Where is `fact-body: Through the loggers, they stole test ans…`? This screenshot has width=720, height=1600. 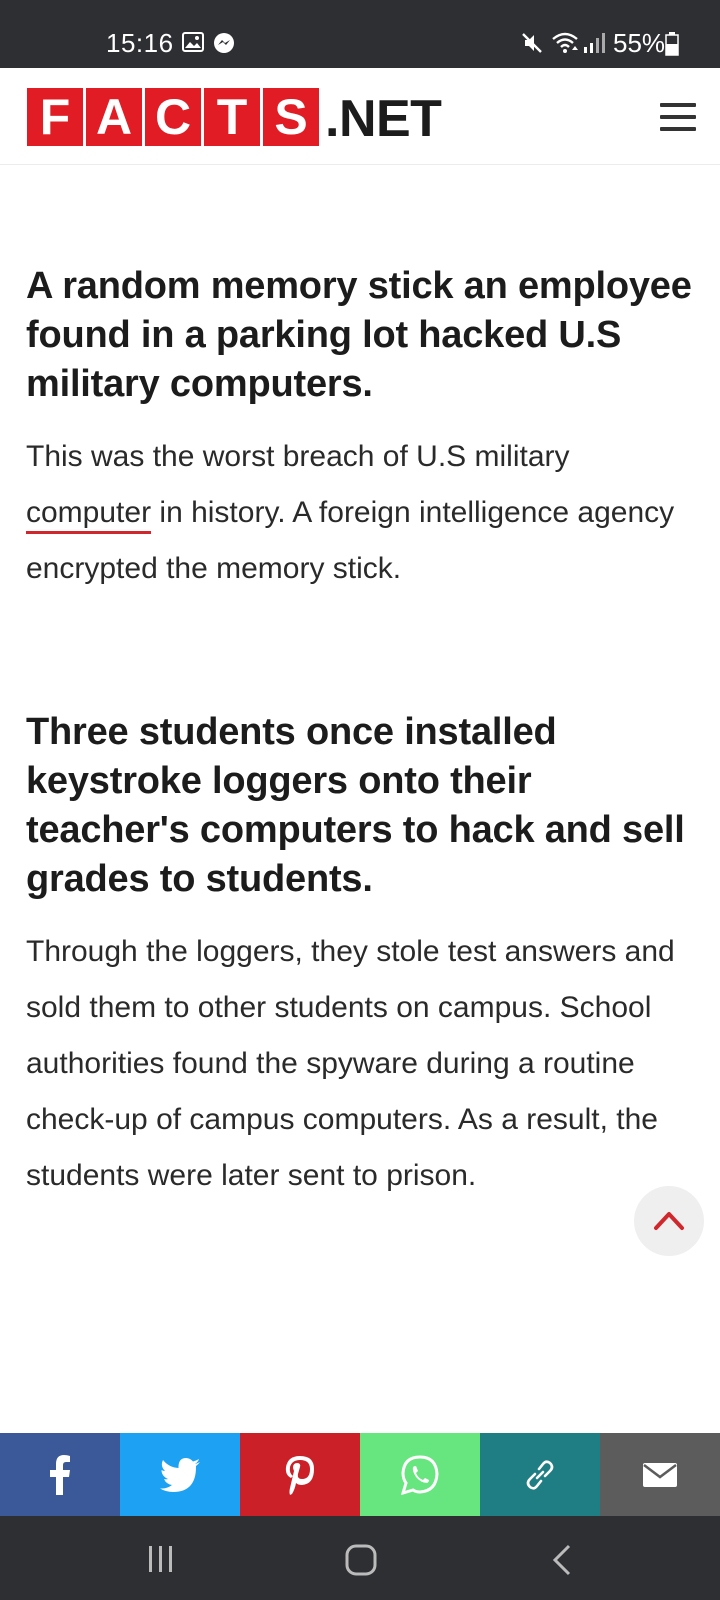
fact-body: Through the loggers, they stole test ans… is located at coordinates (350, 1063).